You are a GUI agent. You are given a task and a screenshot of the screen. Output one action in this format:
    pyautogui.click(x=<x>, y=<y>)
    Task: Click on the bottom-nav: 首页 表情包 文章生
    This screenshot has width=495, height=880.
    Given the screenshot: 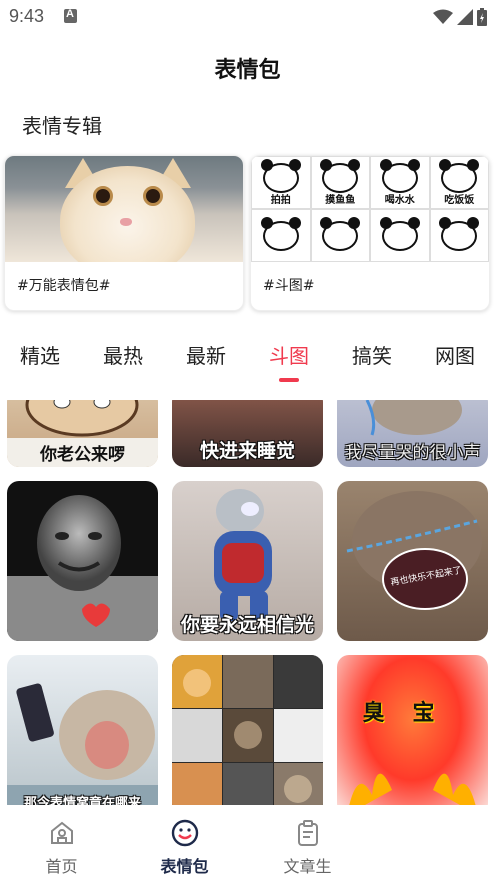 What is the action you would take?
    pyautogui.click(x=247, y=842)
    